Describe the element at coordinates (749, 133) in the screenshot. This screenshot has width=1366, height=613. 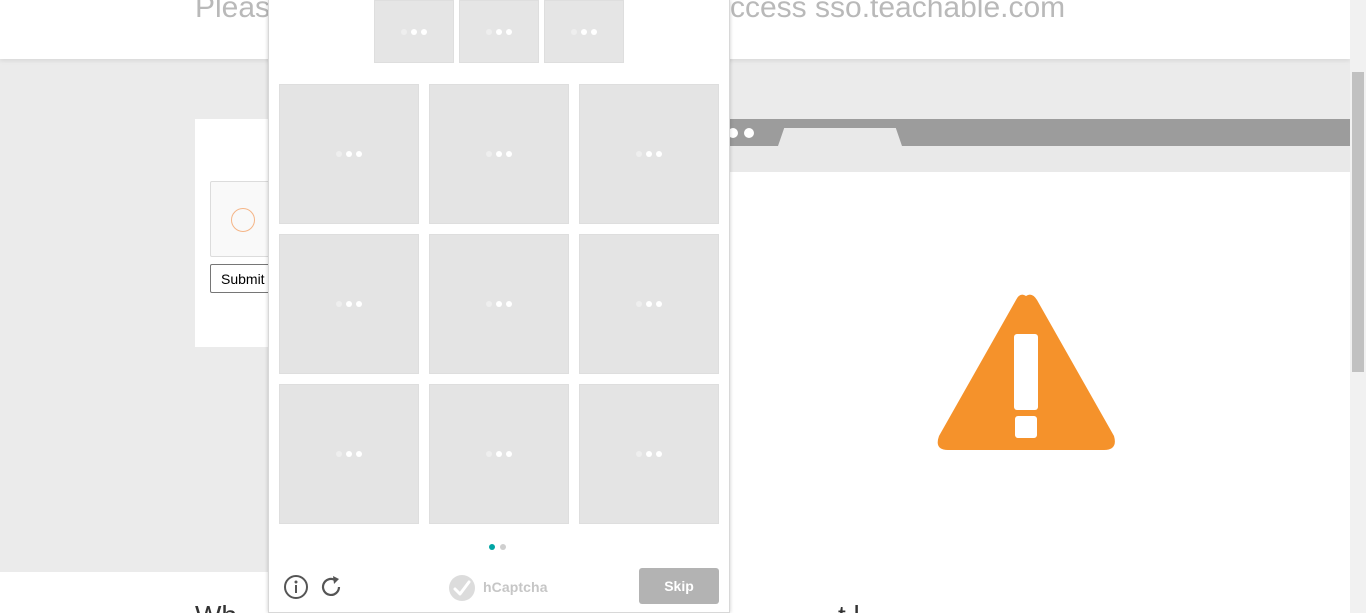
I see `browser-dot-icon` at that location.